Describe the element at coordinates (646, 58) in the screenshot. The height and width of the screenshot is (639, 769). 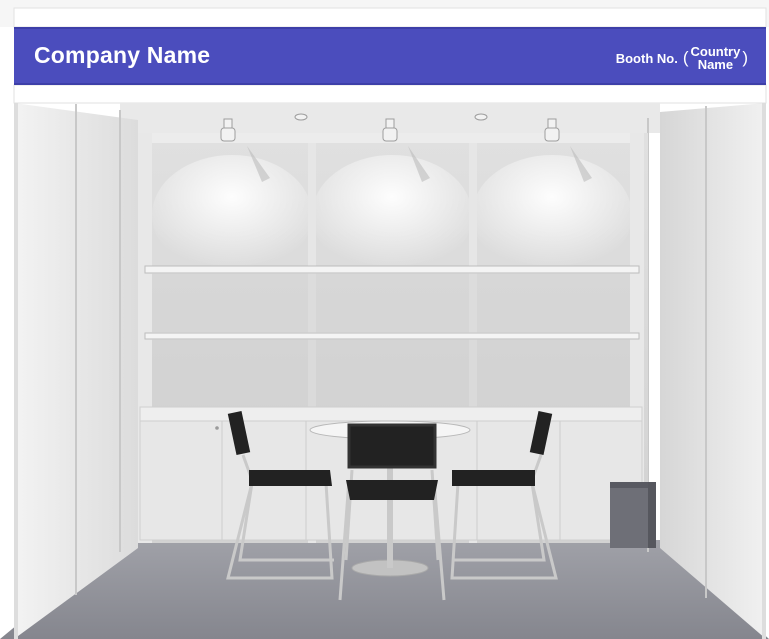
I see `booth-label: Booth No.` at that location.